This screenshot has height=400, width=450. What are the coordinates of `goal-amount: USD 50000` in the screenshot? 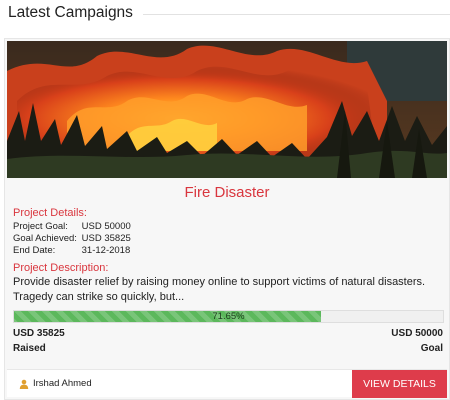 It's located at (417, 333).